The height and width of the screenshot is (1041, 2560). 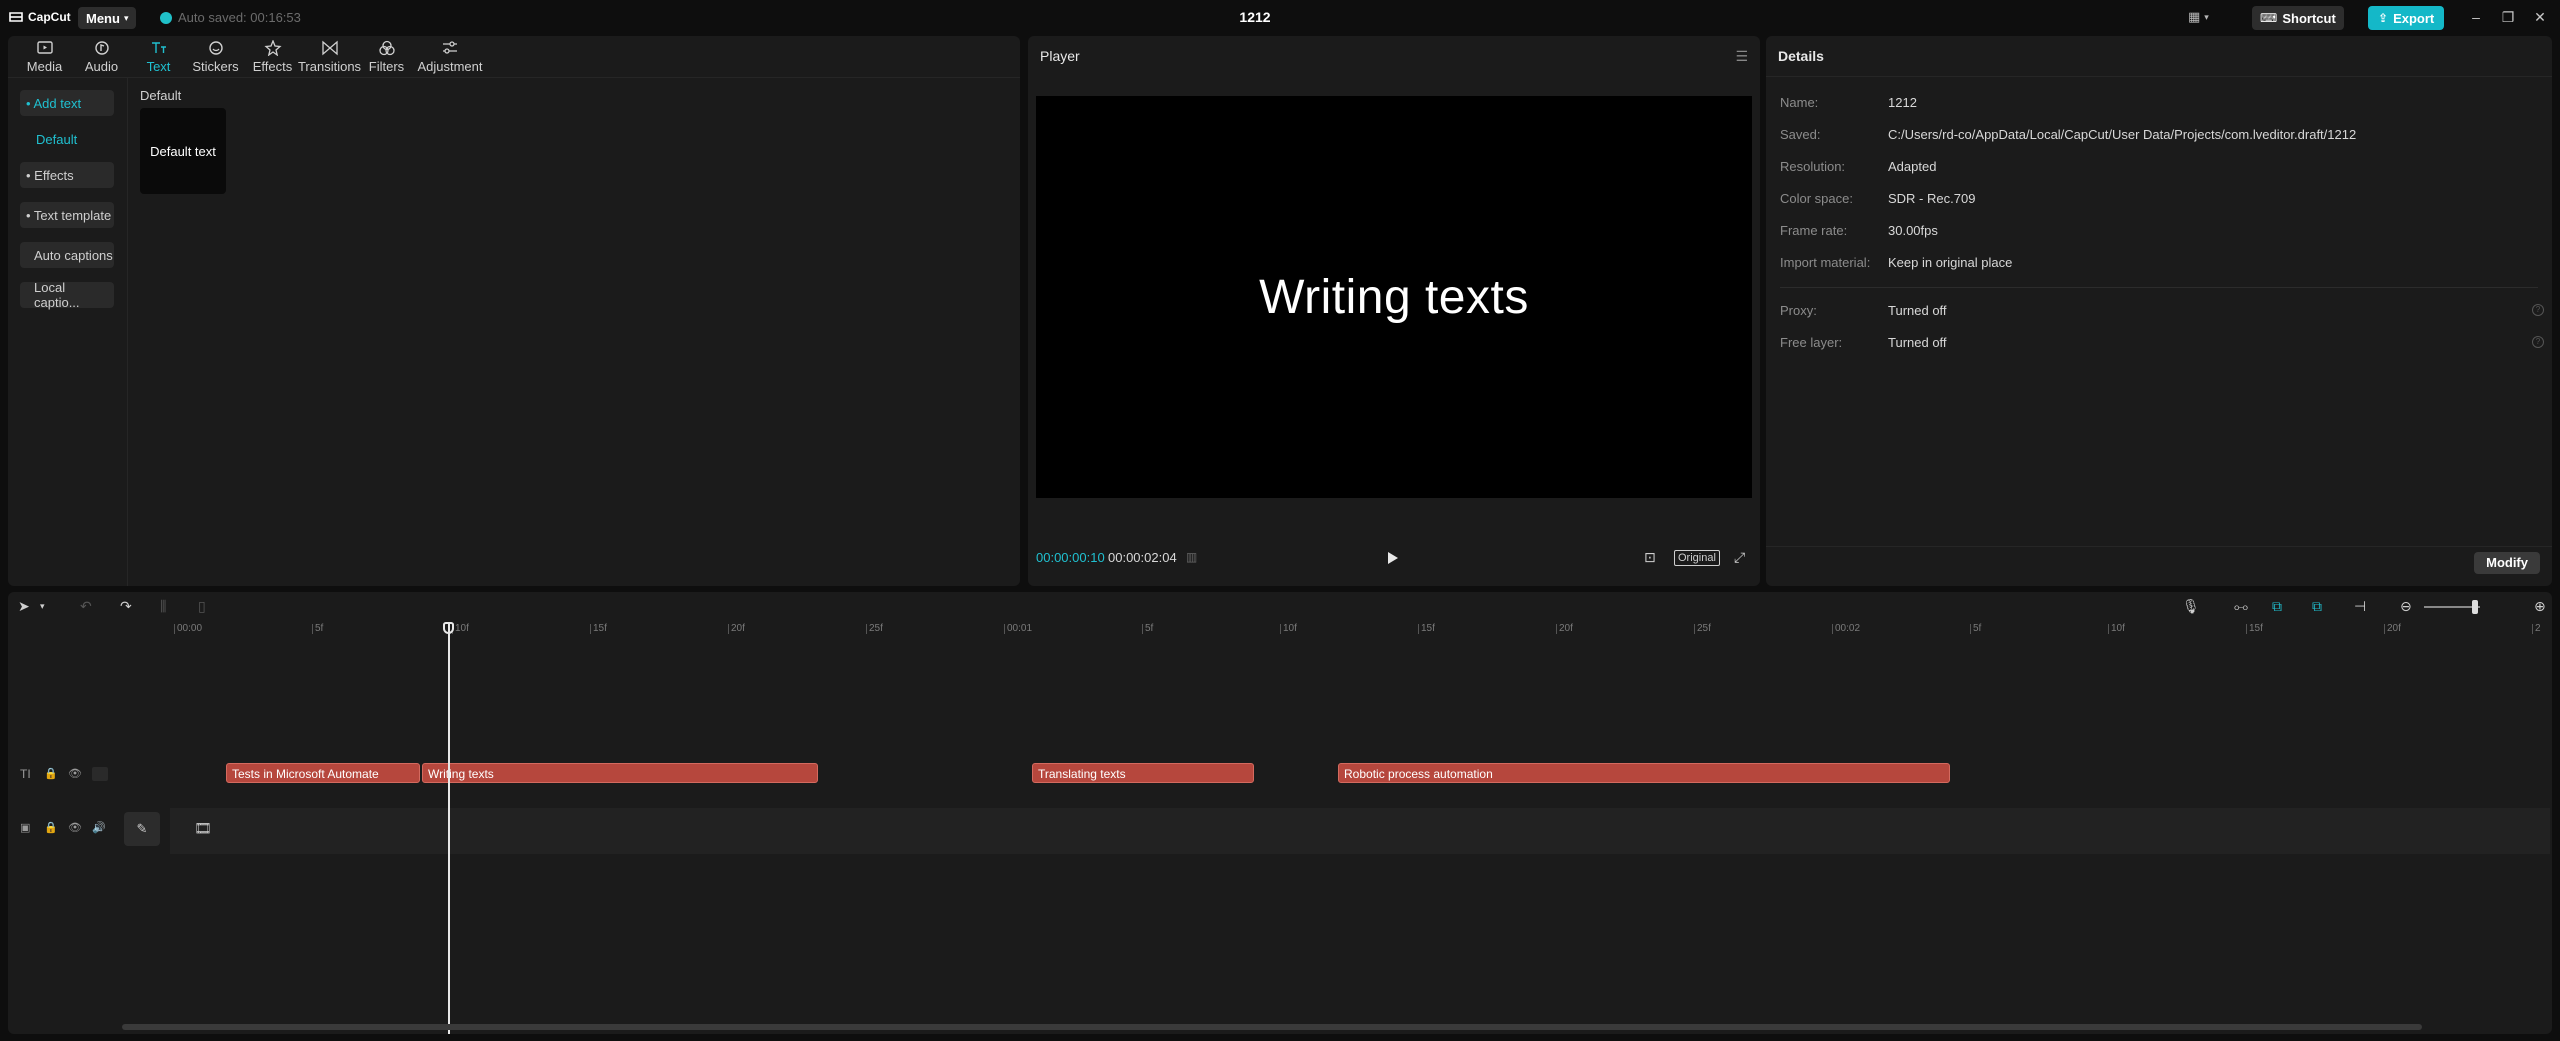 I want to click on minimize-icon: –, so click(x=2476, y=17).